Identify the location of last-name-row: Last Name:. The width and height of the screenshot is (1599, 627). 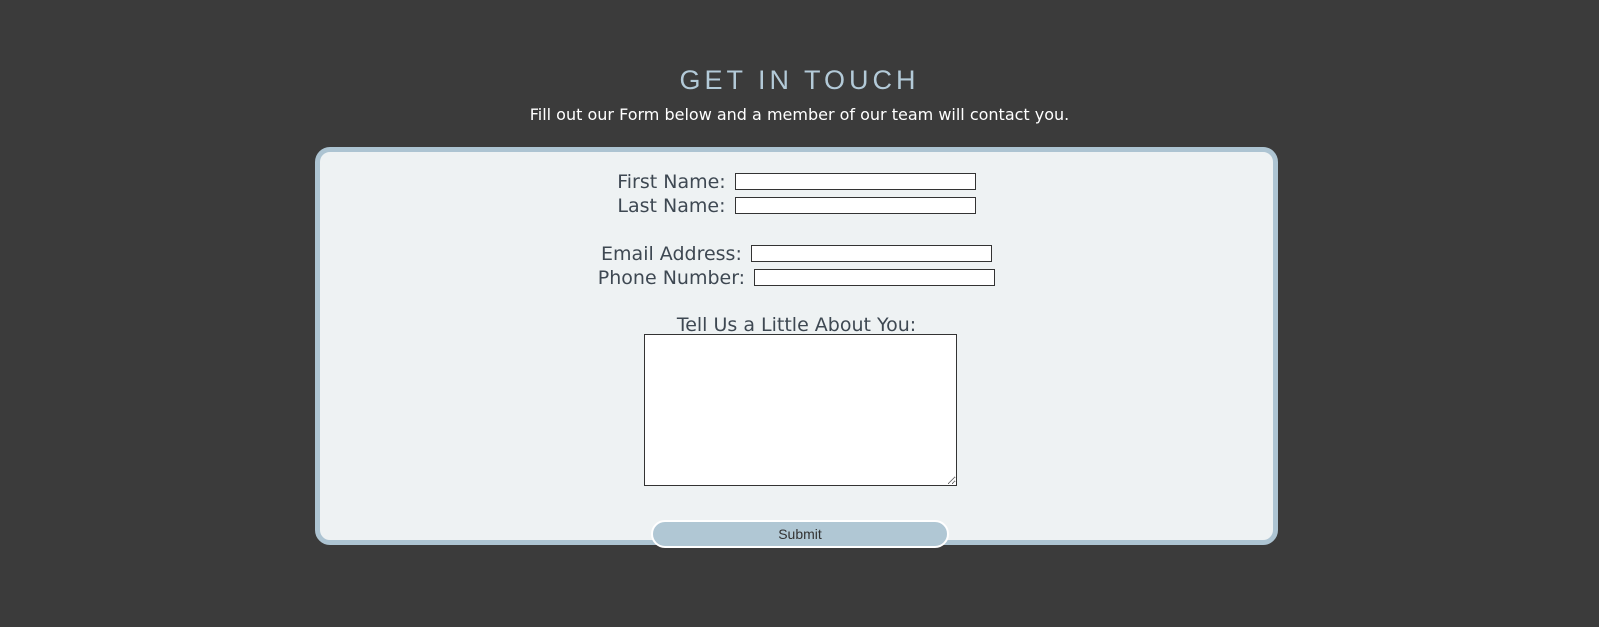
(796, 205).